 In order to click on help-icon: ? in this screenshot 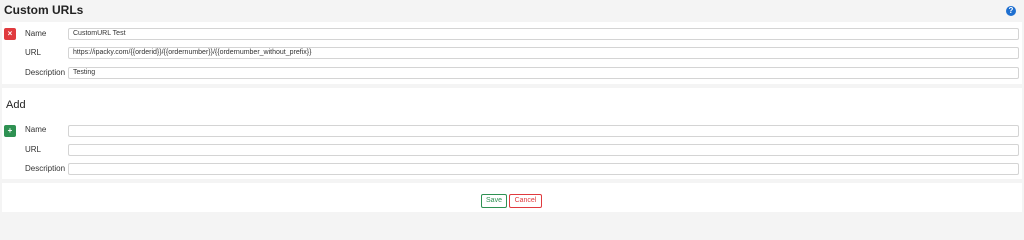, I will do `click(1011, 11)`.